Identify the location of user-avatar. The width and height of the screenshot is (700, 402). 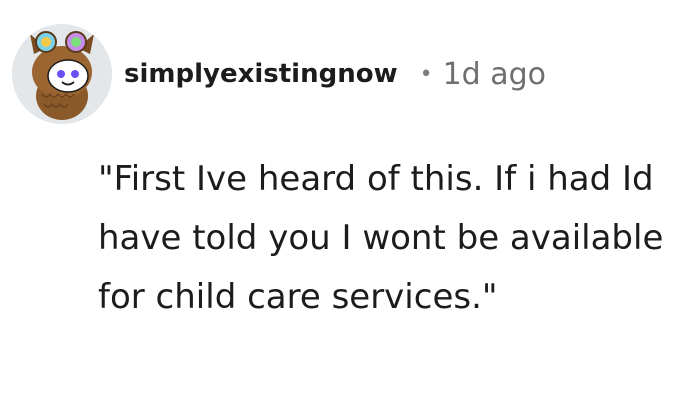
(62, 74).